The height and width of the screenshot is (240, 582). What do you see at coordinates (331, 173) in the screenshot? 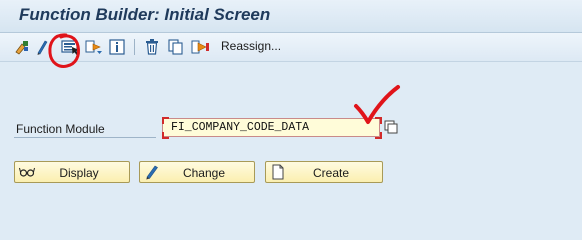
I see `create-button-label: Create` at bounding box center [331, 173].